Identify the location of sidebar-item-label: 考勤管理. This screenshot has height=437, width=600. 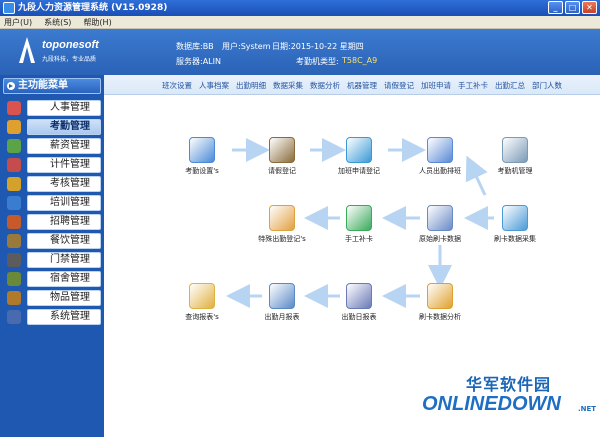
(64, 127).